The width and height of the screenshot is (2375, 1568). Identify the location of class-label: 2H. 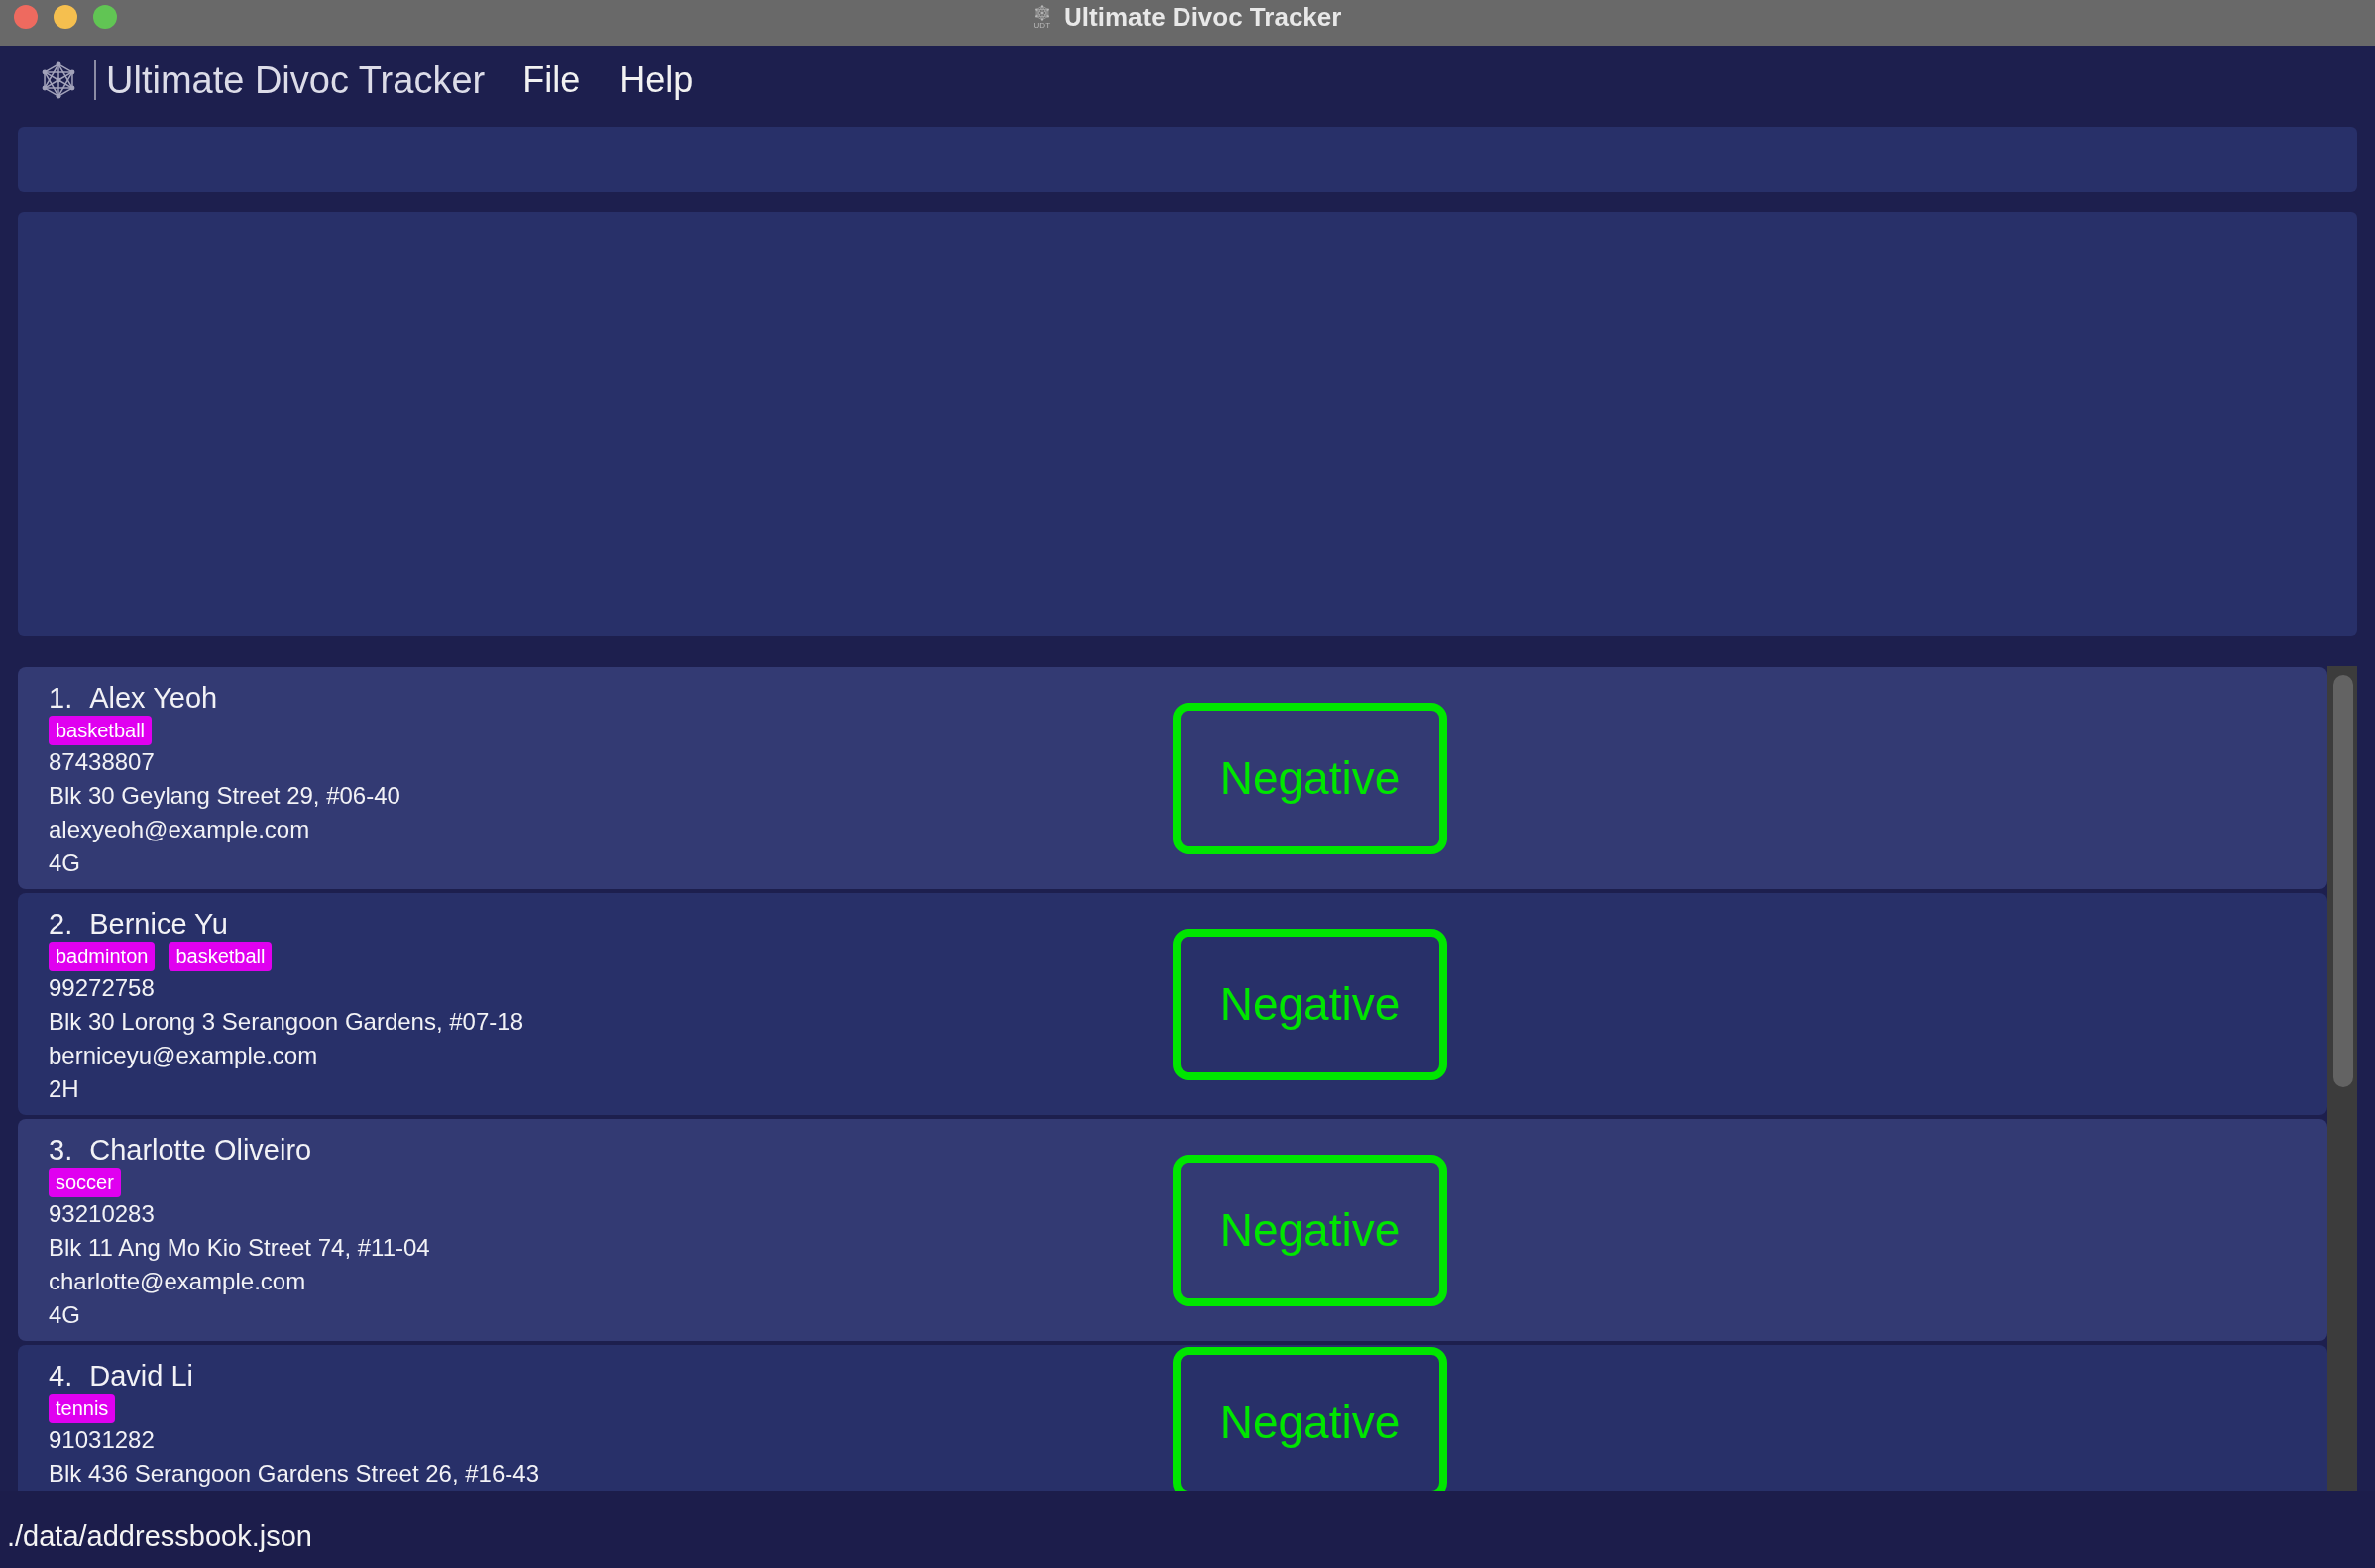
(64, 1089).